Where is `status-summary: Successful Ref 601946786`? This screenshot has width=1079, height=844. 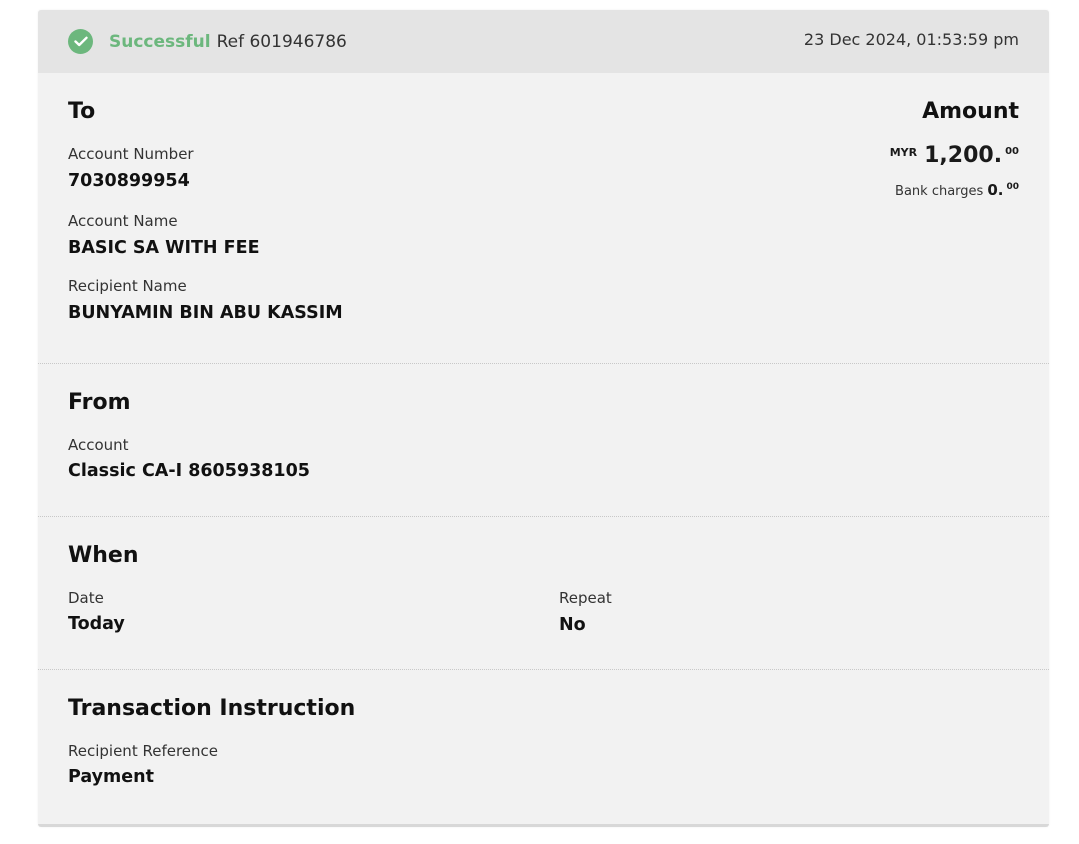
status-summary: Successful Ref 601946786 is located at coordinates (207, 41).